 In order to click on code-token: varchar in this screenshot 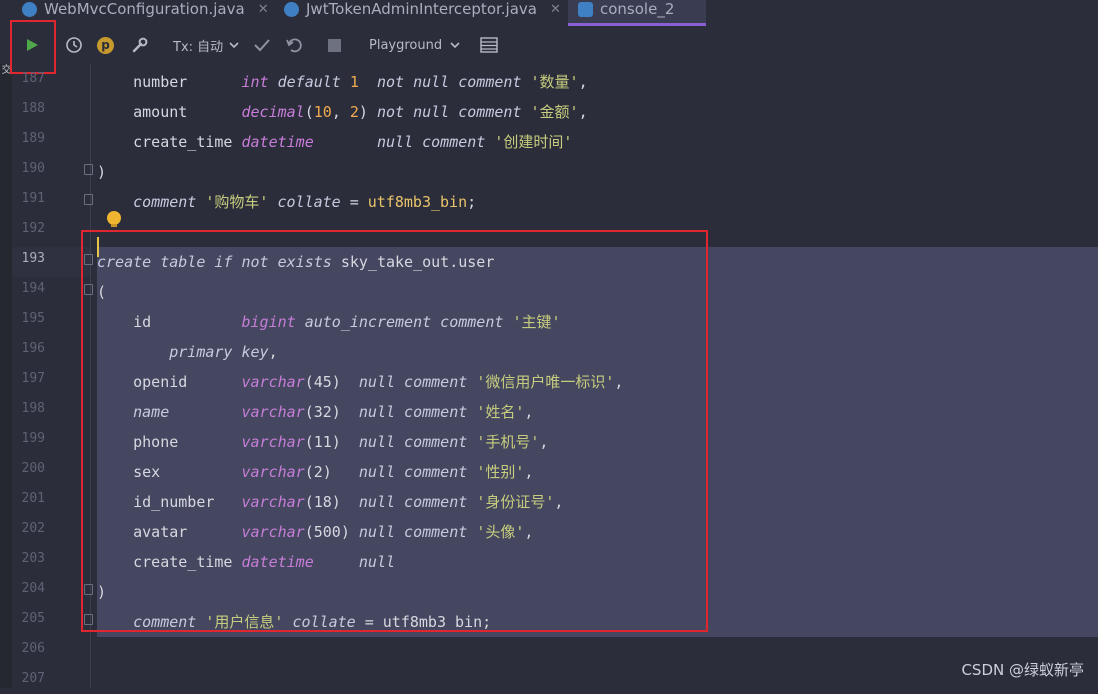, I will do `click(273, 472)`.